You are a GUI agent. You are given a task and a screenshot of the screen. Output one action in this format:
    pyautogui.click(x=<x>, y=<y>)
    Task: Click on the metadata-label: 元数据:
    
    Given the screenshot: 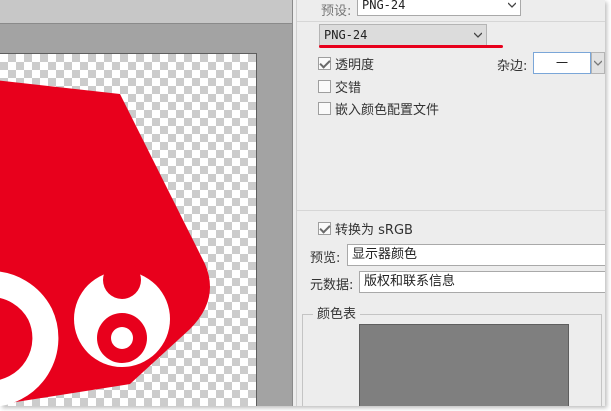 What is the action you would take?
    pyautogui.click(x=332, y=285)
    